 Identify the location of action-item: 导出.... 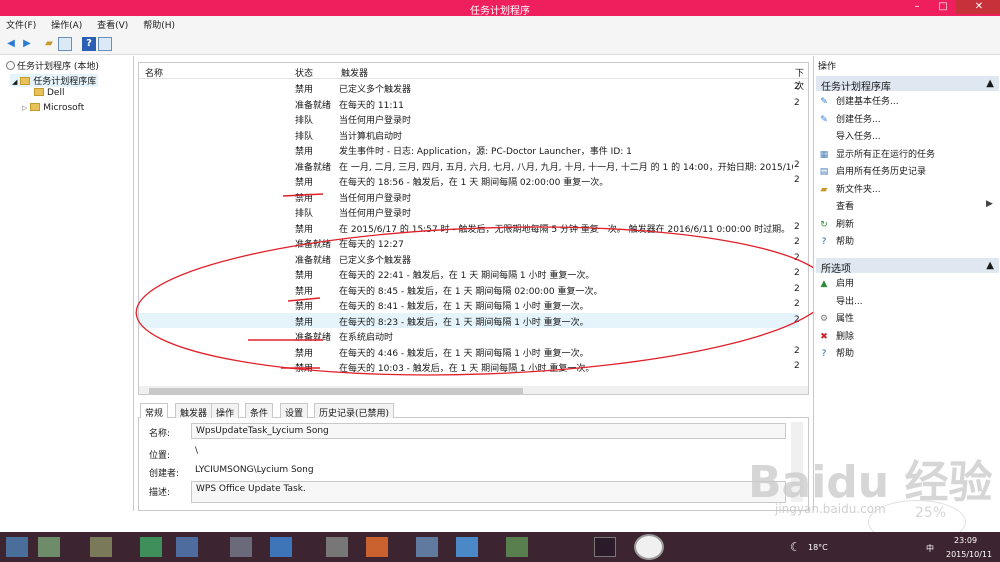
(840, 300).